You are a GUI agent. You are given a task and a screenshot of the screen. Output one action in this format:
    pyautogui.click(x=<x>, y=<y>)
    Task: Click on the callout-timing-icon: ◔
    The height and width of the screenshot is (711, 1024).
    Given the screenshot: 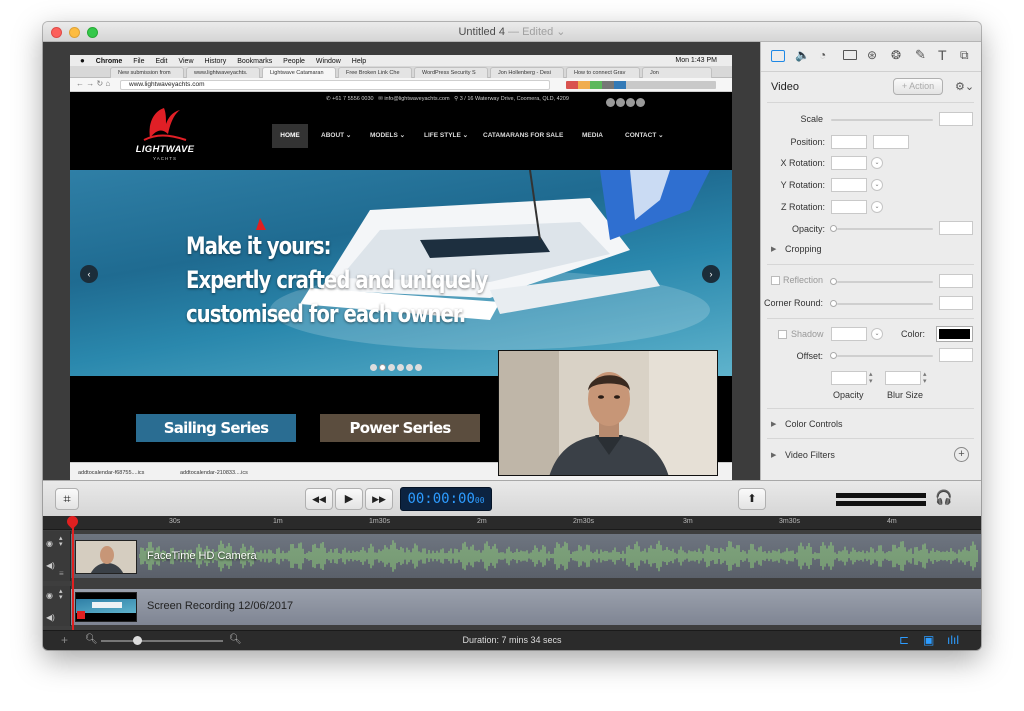 What is the action you would take?
    pyautogui.click(x=822, y=55)
    